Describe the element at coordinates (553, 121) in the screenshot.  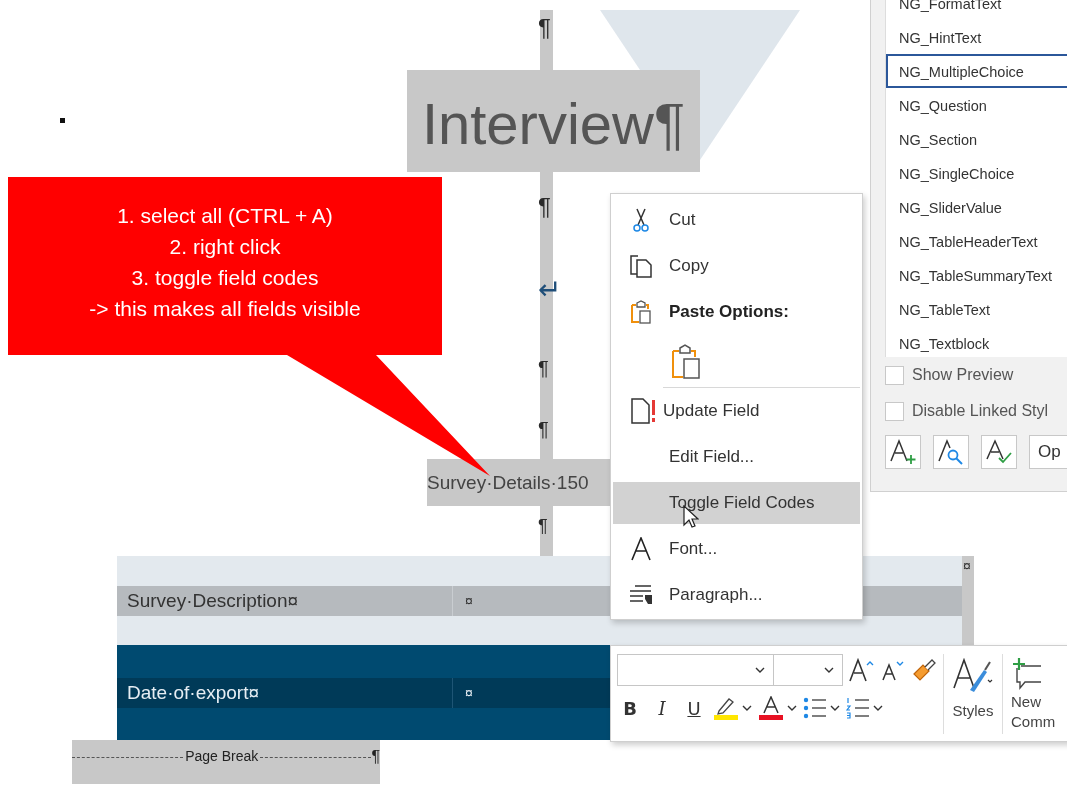
I see `document-heading: Interview¶` at that location.